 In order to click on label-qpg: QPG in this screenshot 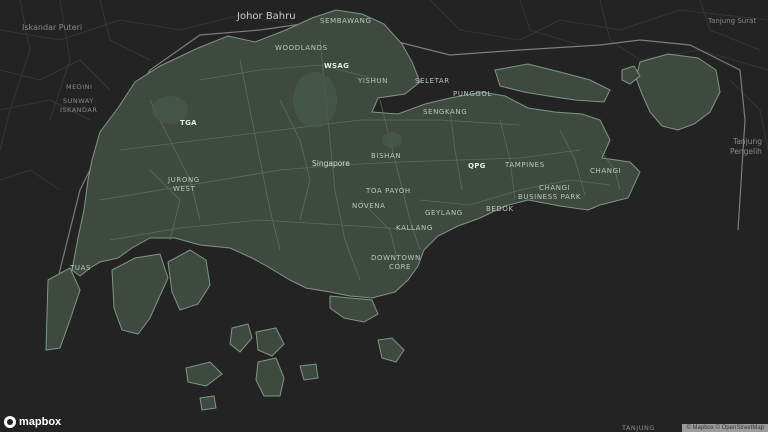, I will do `click(477, 166)`.